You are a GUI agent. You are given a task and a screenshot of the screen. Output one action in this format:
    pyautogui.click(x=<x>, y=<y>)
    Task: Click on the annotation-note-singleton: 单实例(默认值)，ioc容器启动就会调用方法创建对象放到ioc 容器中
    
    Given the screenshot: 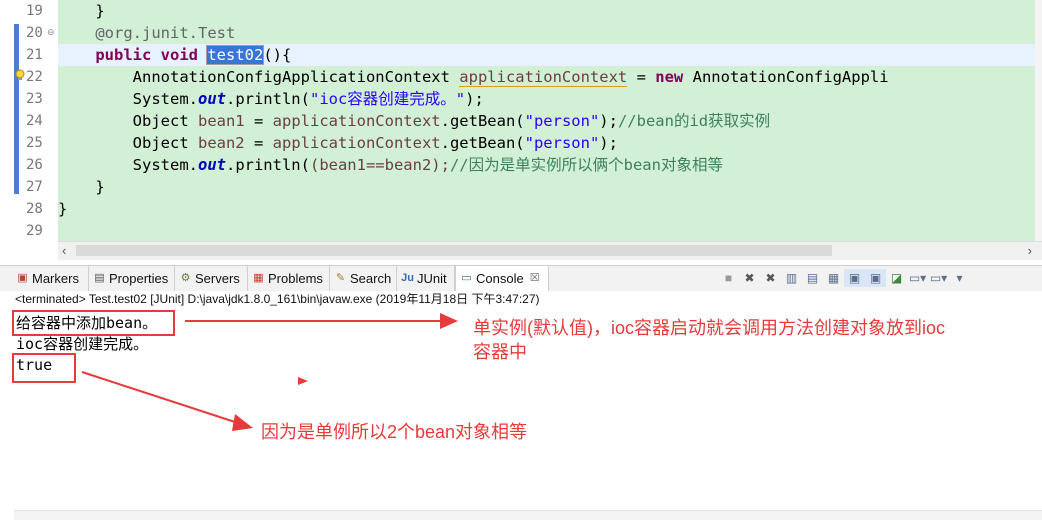 What is the action you would take?
    pyautogui.click(x=709, y=340)
    